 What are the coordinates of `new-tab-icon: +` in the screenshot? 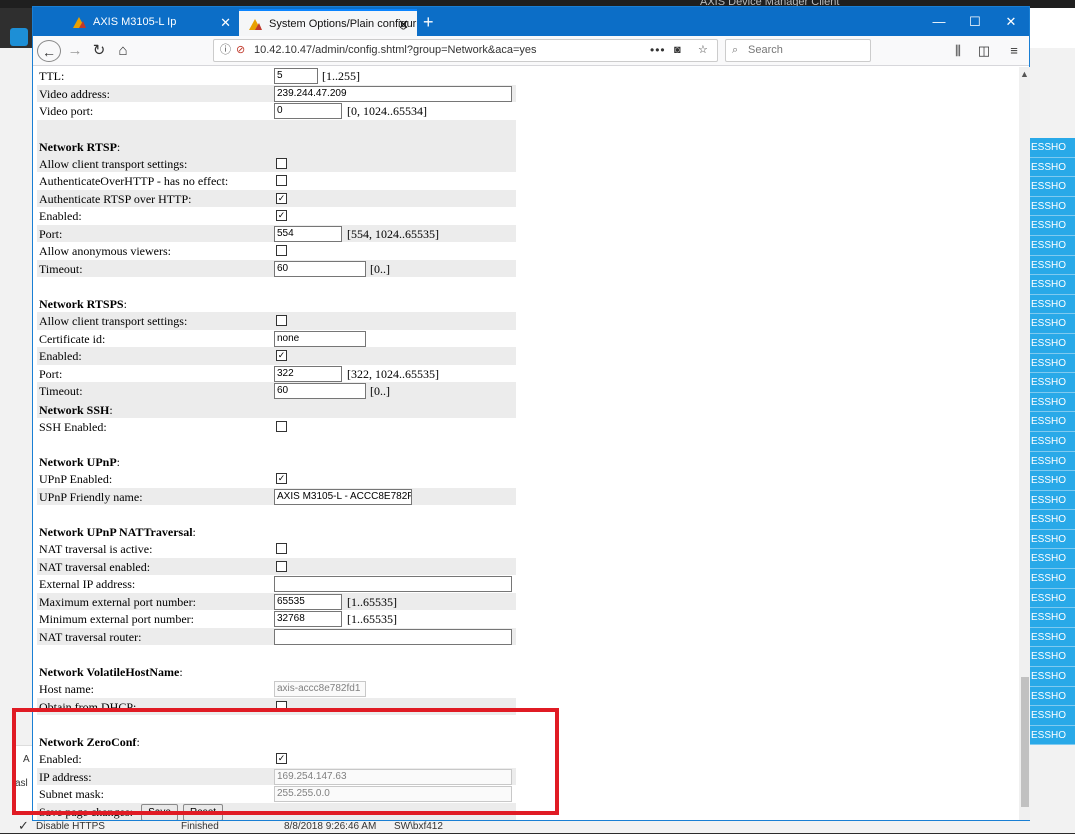 It's located at (428, 22).